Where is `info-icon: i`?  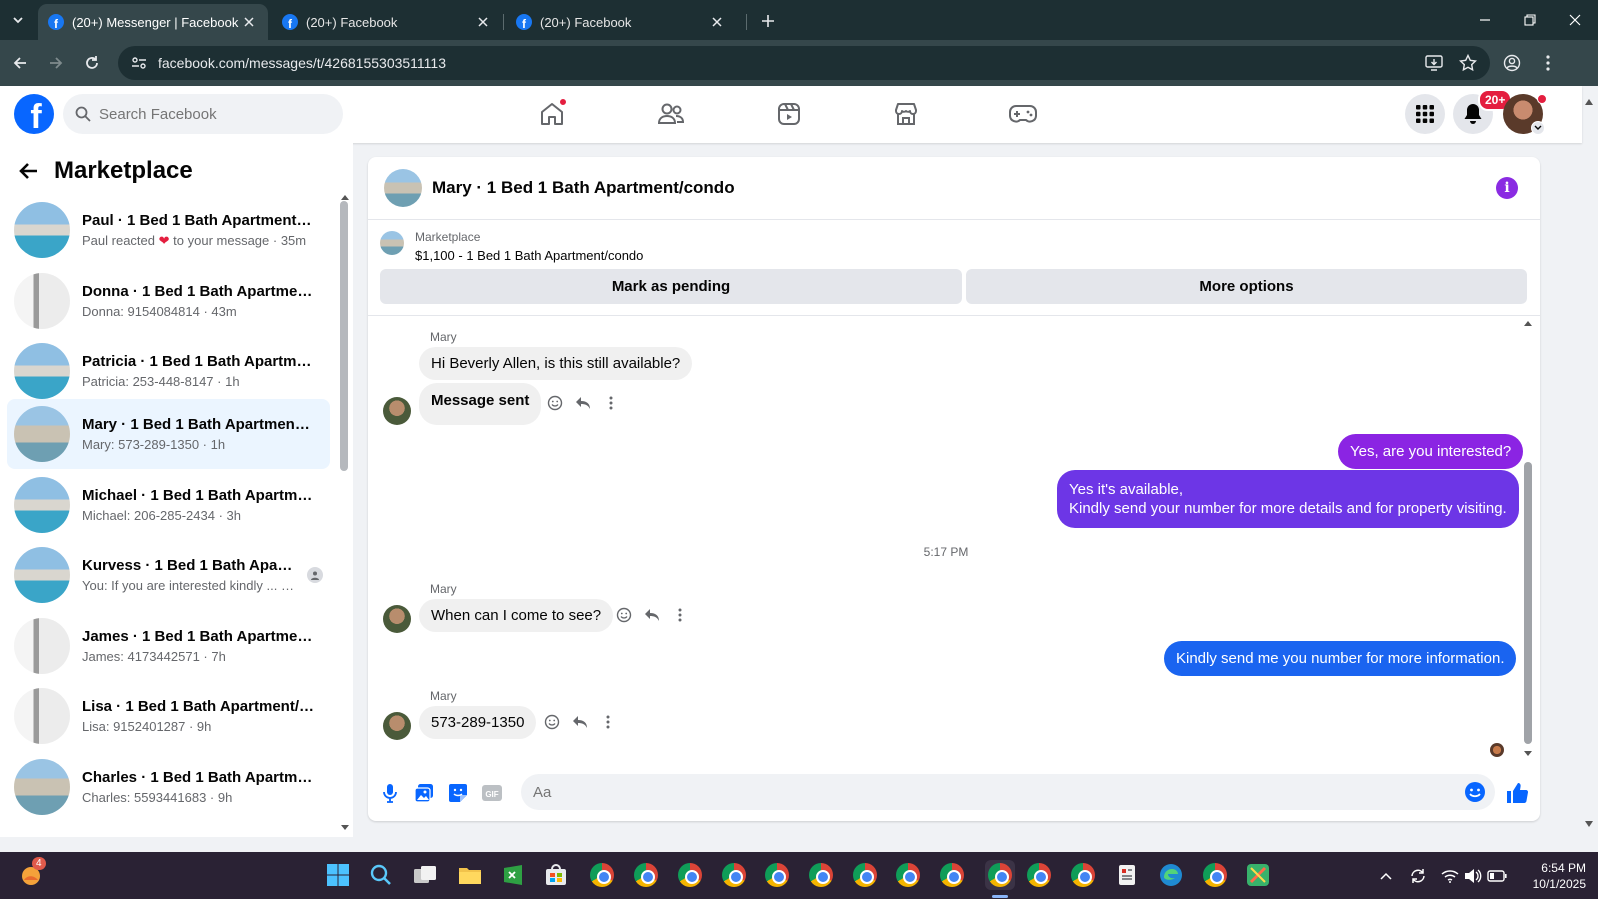 info-icon: i is located at coordinates (1507, 188).